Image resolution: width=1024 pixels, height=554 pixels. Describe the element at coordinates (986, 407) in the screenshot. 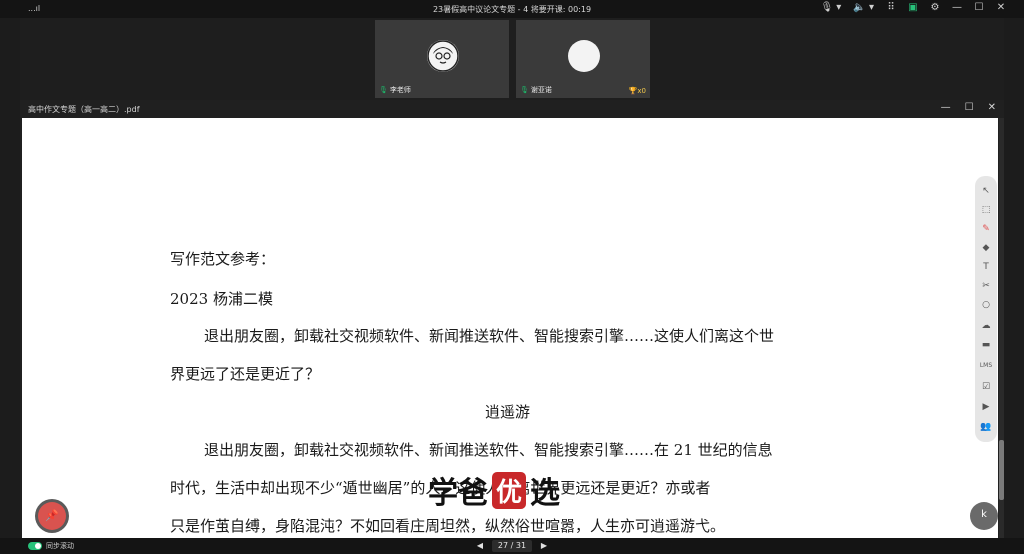

I see `media-tool-icon: ▶` at that location.